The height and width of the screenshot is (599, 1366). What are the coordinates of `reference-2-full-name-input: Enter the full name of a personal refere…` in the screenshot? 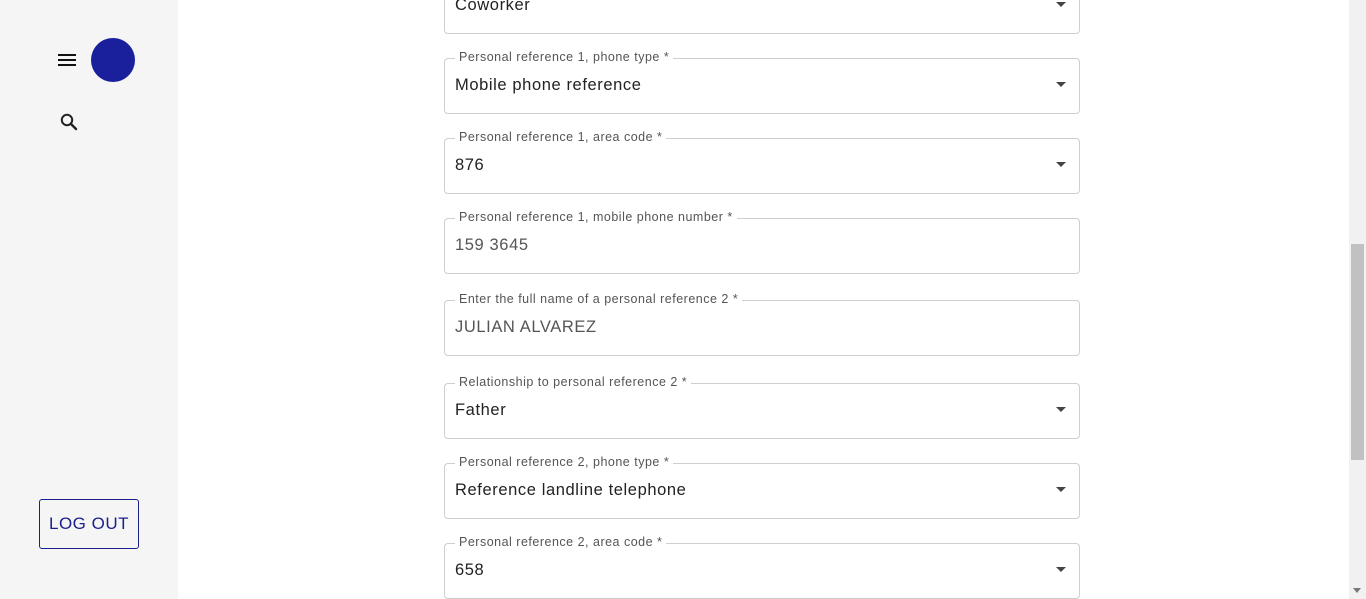 It's located at (762, 324).